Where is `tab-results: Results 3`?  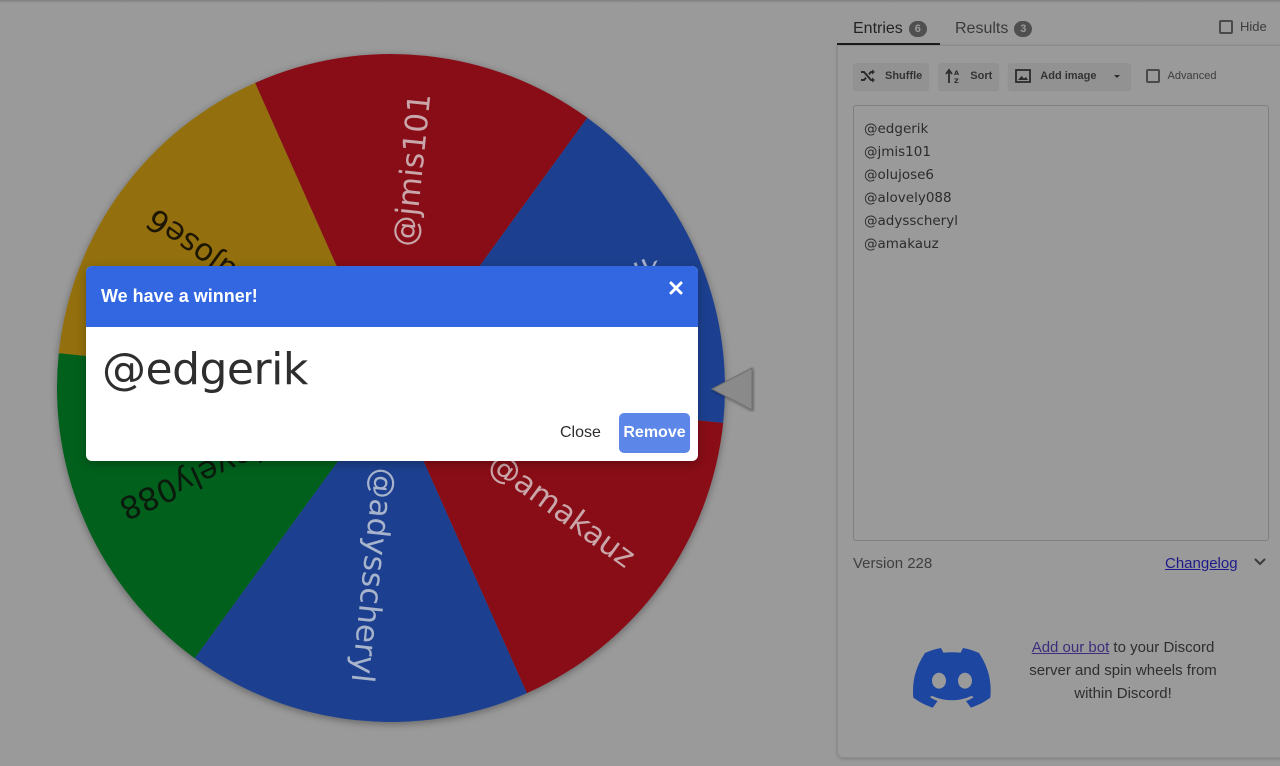 tab-results: Results 3 is located at coordinates (994, 29).